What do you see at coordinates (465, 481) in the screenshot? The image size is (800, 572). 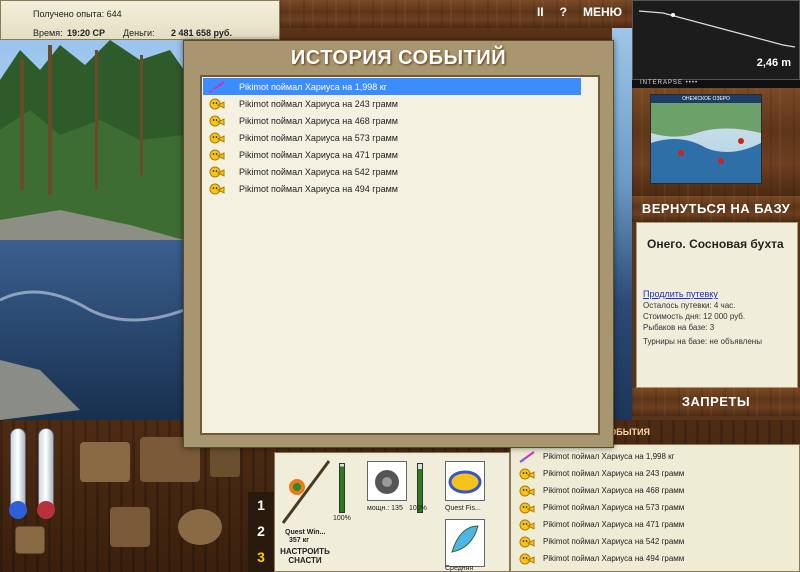 I see `line-slot` at bounding box center [465, 481].